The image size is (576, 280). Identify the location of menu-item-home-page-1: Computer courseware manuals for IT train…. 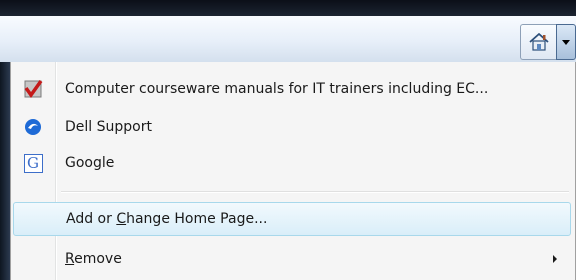
(292, 89).